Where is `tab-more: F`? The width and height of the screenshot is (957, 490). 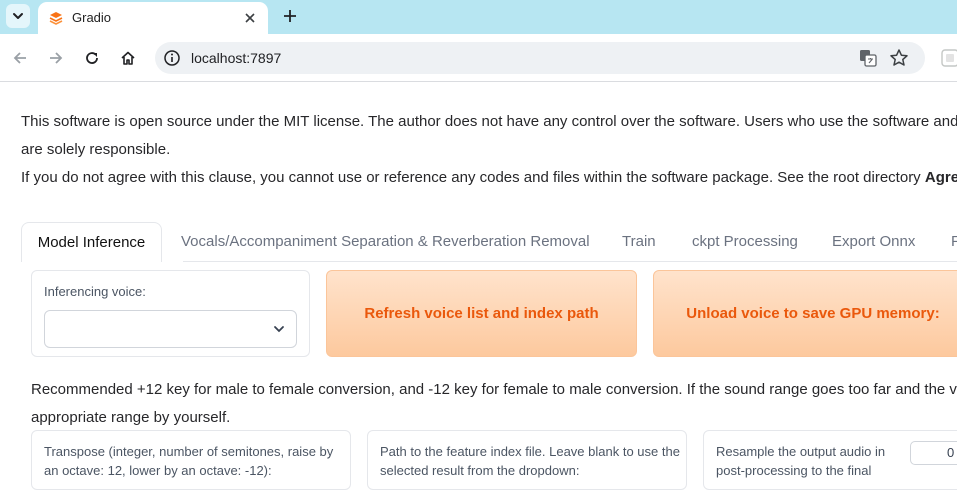
tab-more: F is located at coordinates (954, 241).